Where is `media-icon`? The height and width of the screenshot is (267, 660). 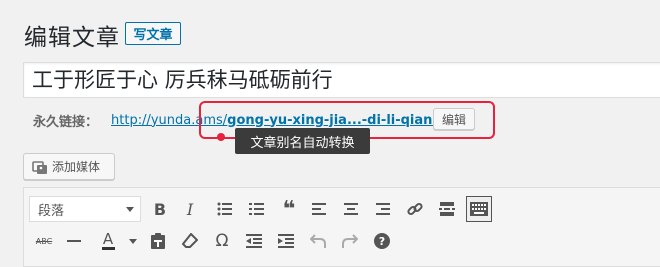 media-icon is located at coordinates (40, 167).